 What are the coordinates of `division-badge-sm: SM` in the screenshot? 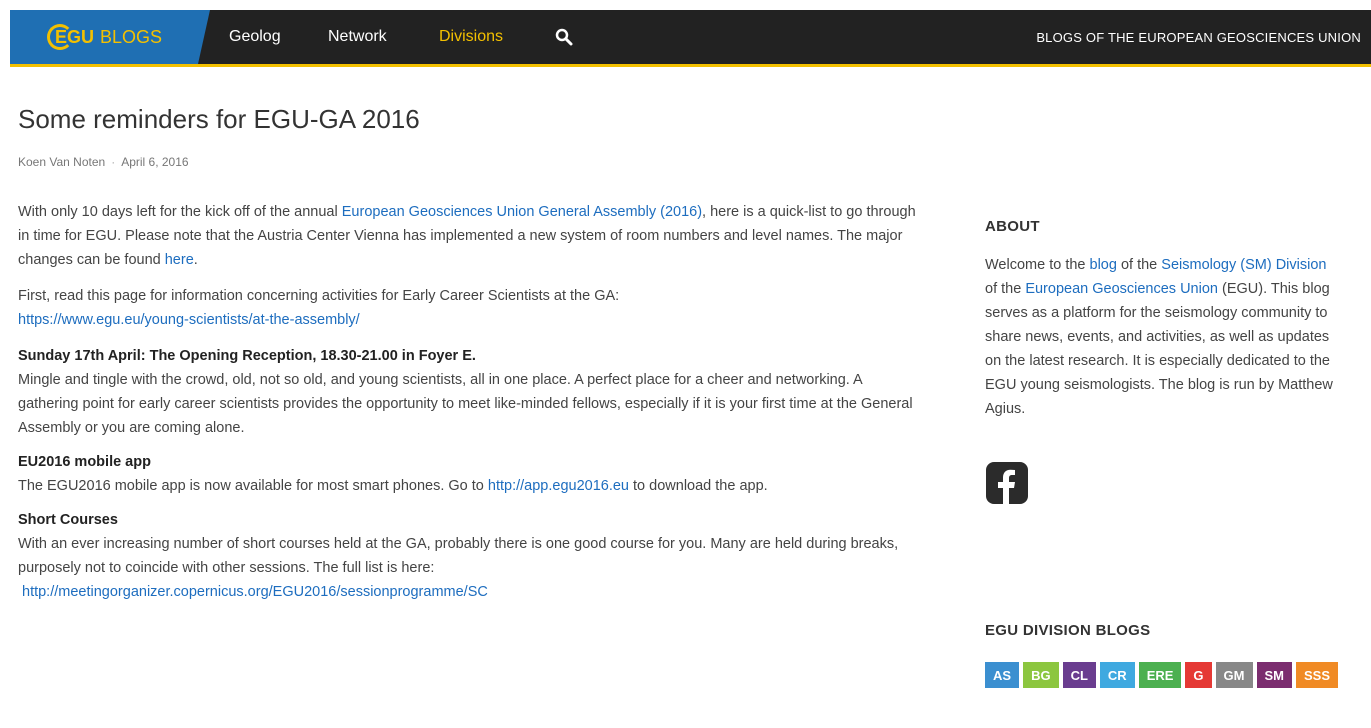 It's located at (1274, 675).